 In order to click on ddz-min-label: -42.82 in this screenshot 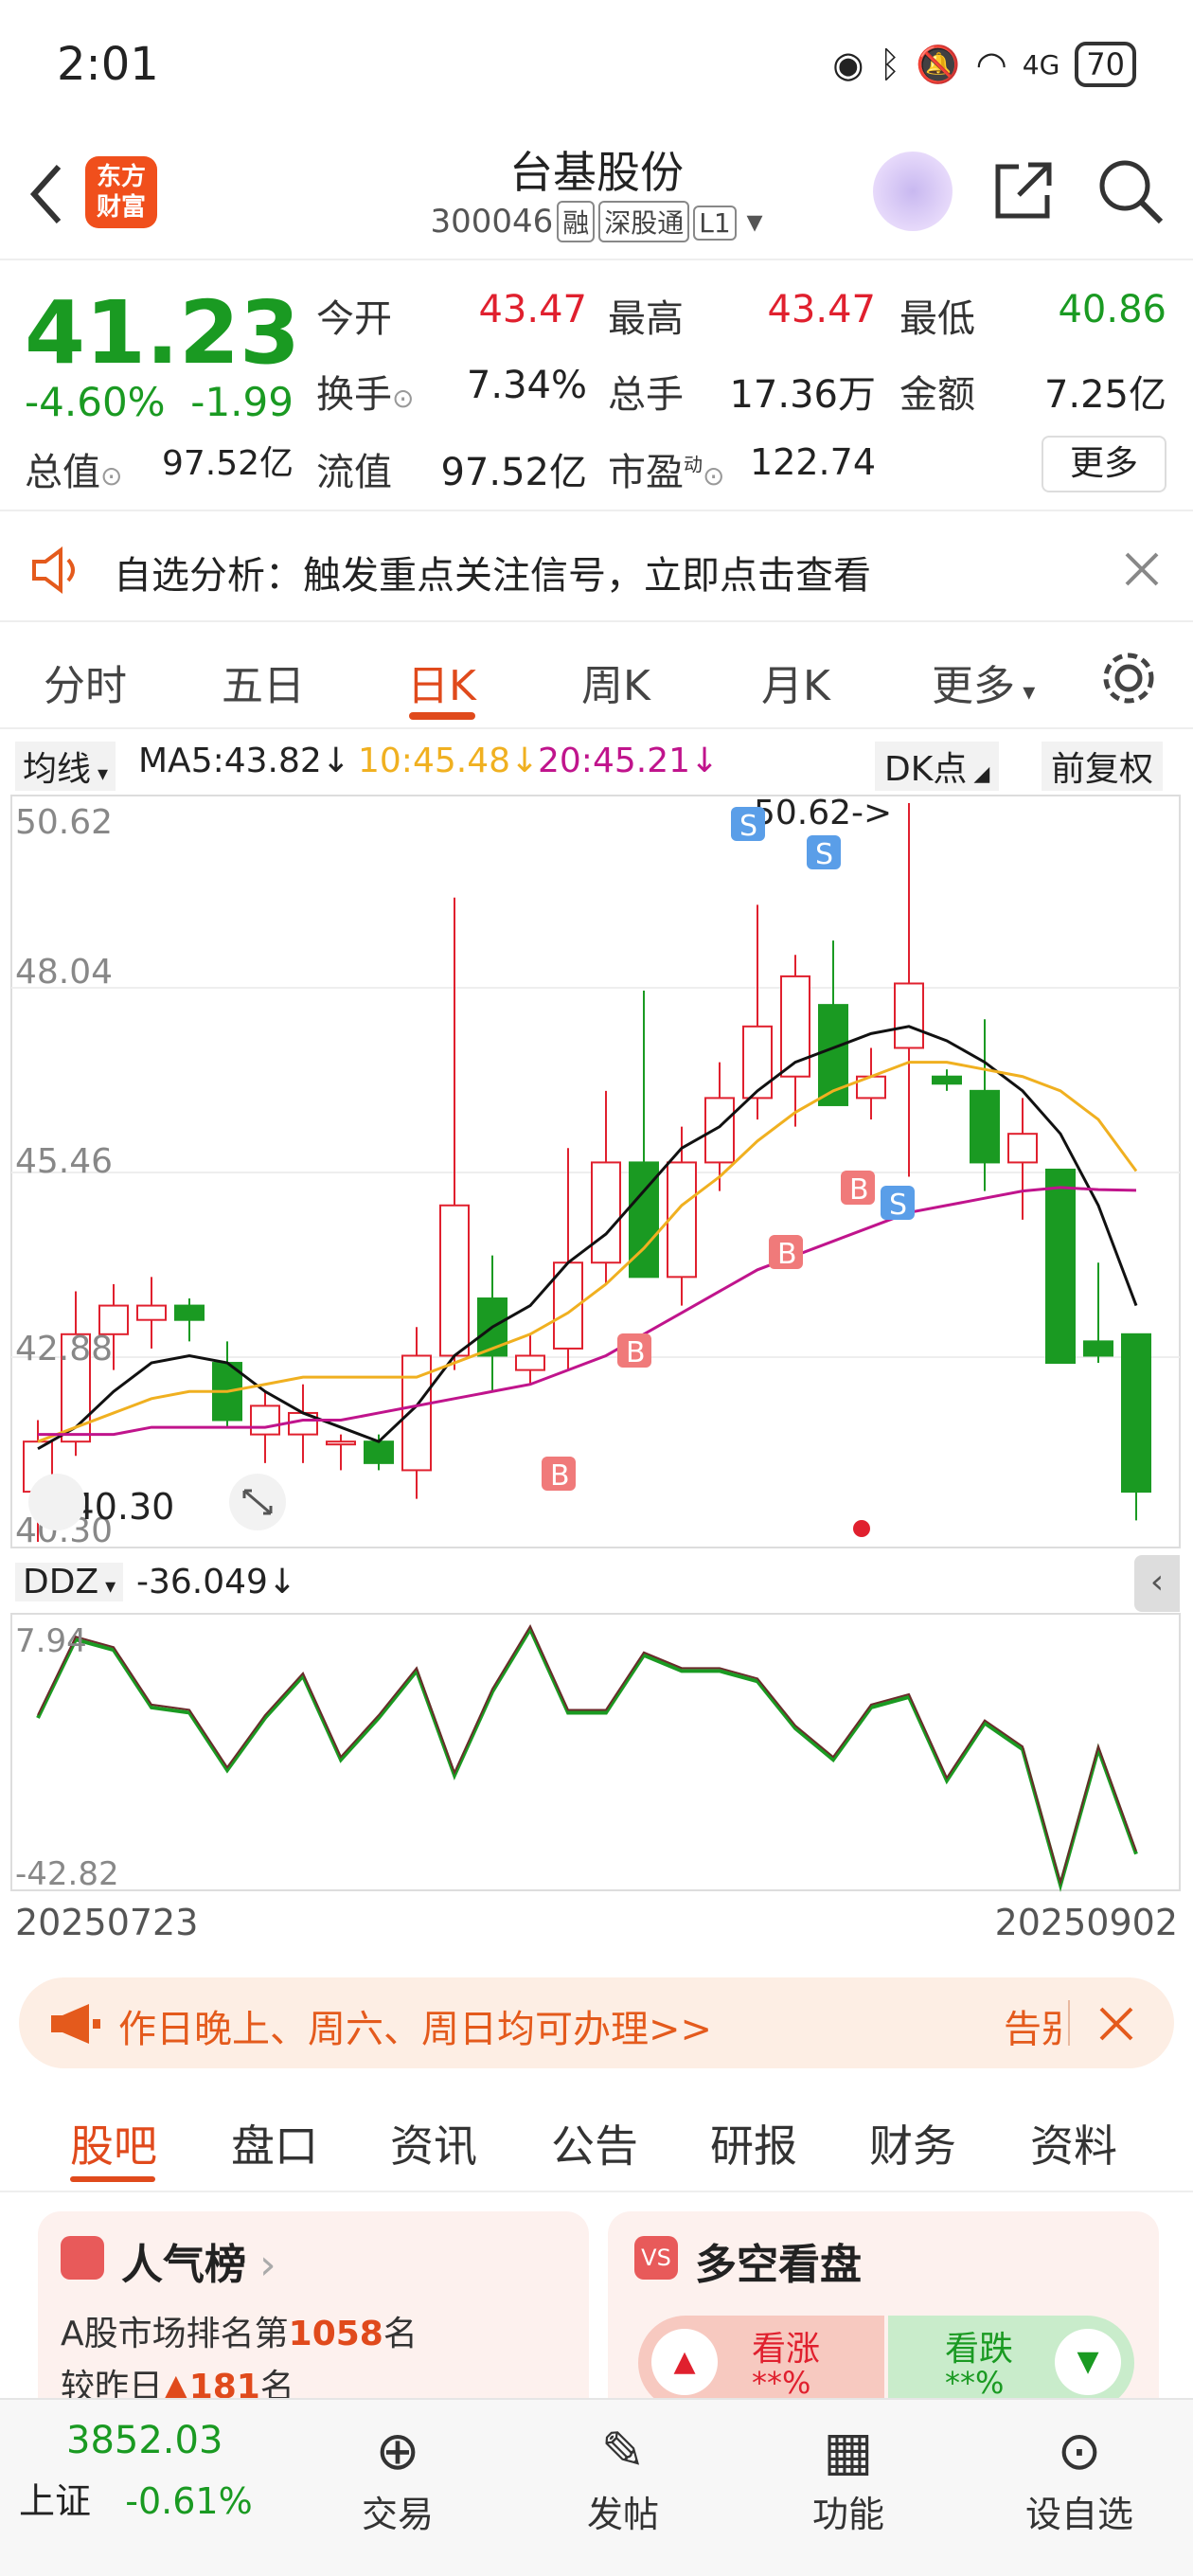, I will do `click(67, 1874)`.